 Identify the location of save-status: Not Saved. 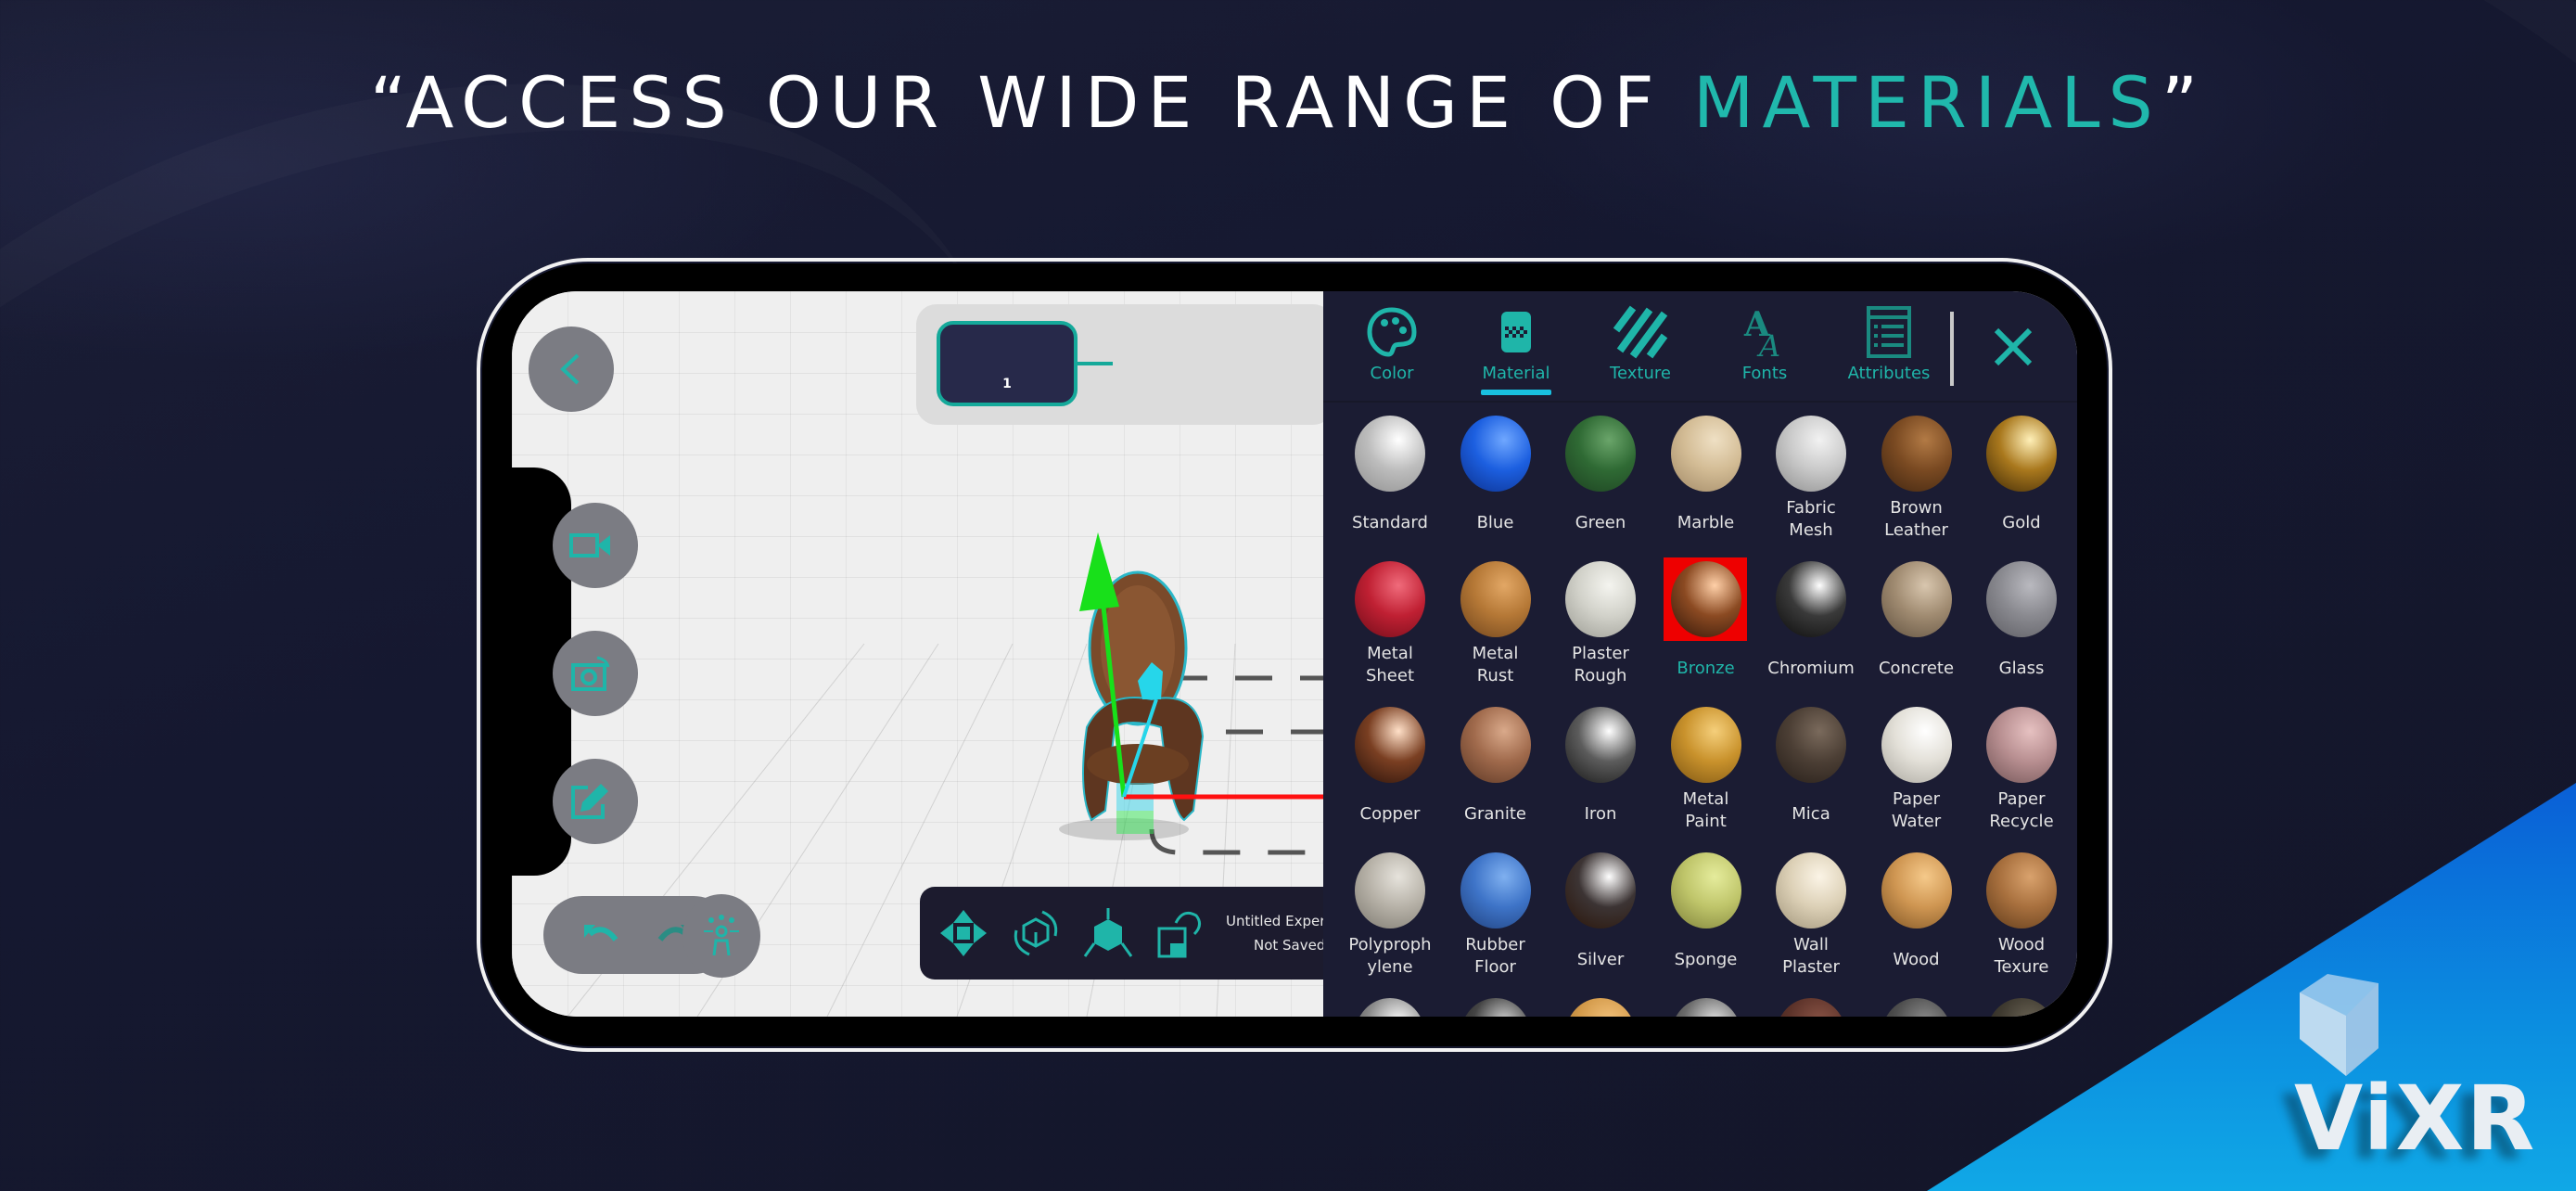
(1290, 945).